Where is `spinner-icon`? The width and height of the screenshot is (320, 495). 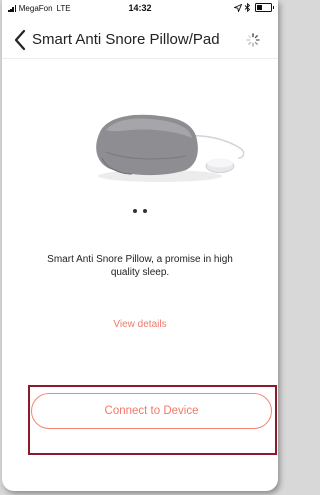
spinner-icon is located at coordinates (253, 40).